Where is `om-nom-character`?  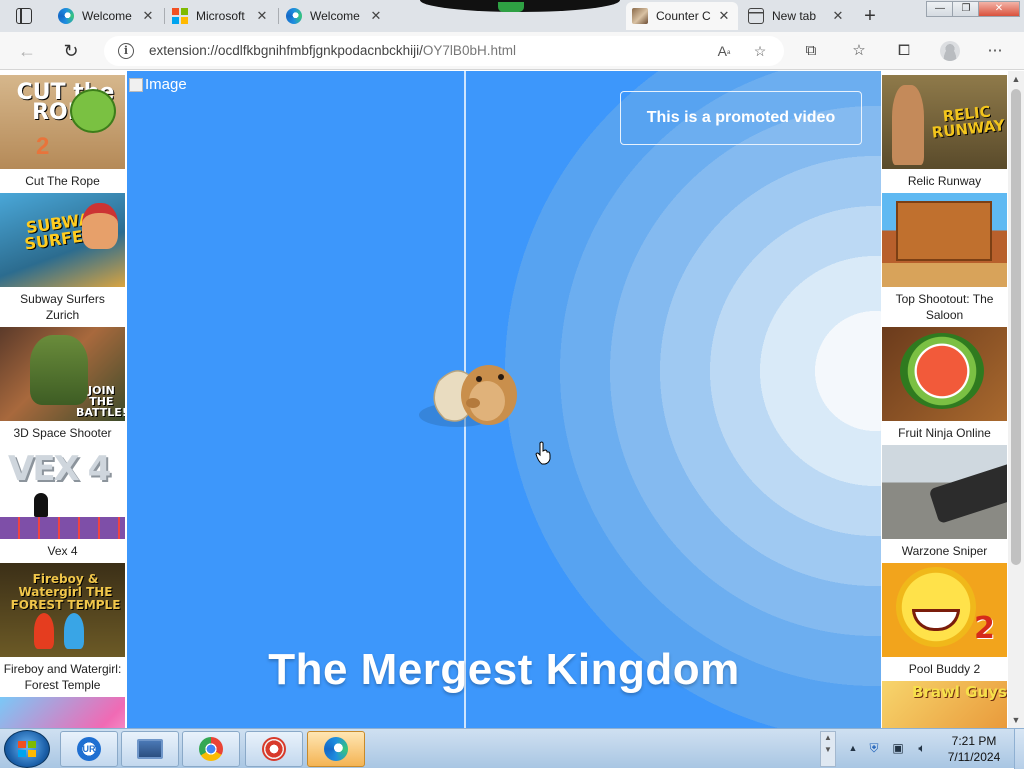
om-nom-character is located at coordinates (93, 111).